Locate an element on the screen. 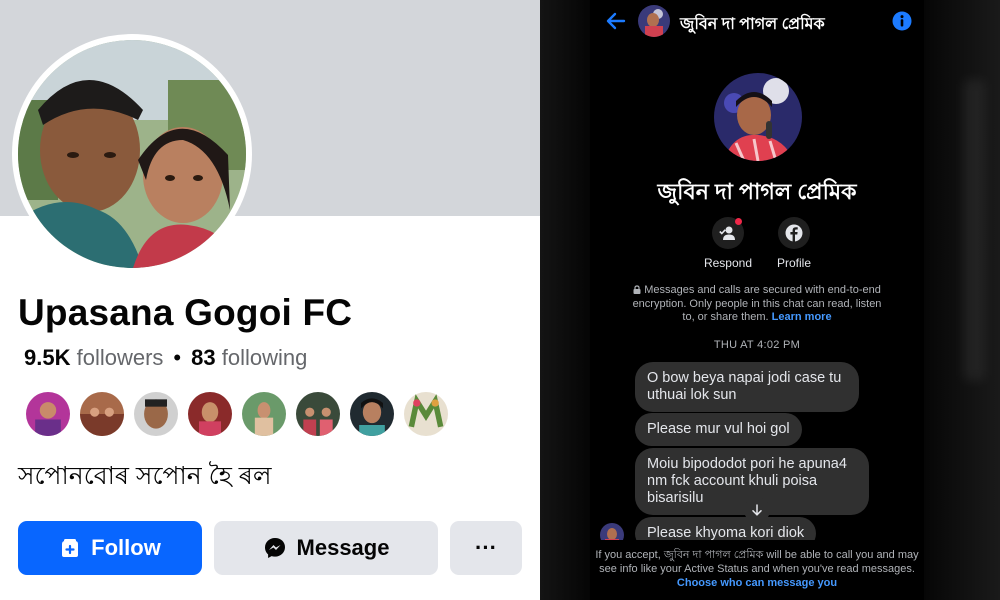 The image size is (1000, 600). message-button: Message is located at coordinates (326, 548).